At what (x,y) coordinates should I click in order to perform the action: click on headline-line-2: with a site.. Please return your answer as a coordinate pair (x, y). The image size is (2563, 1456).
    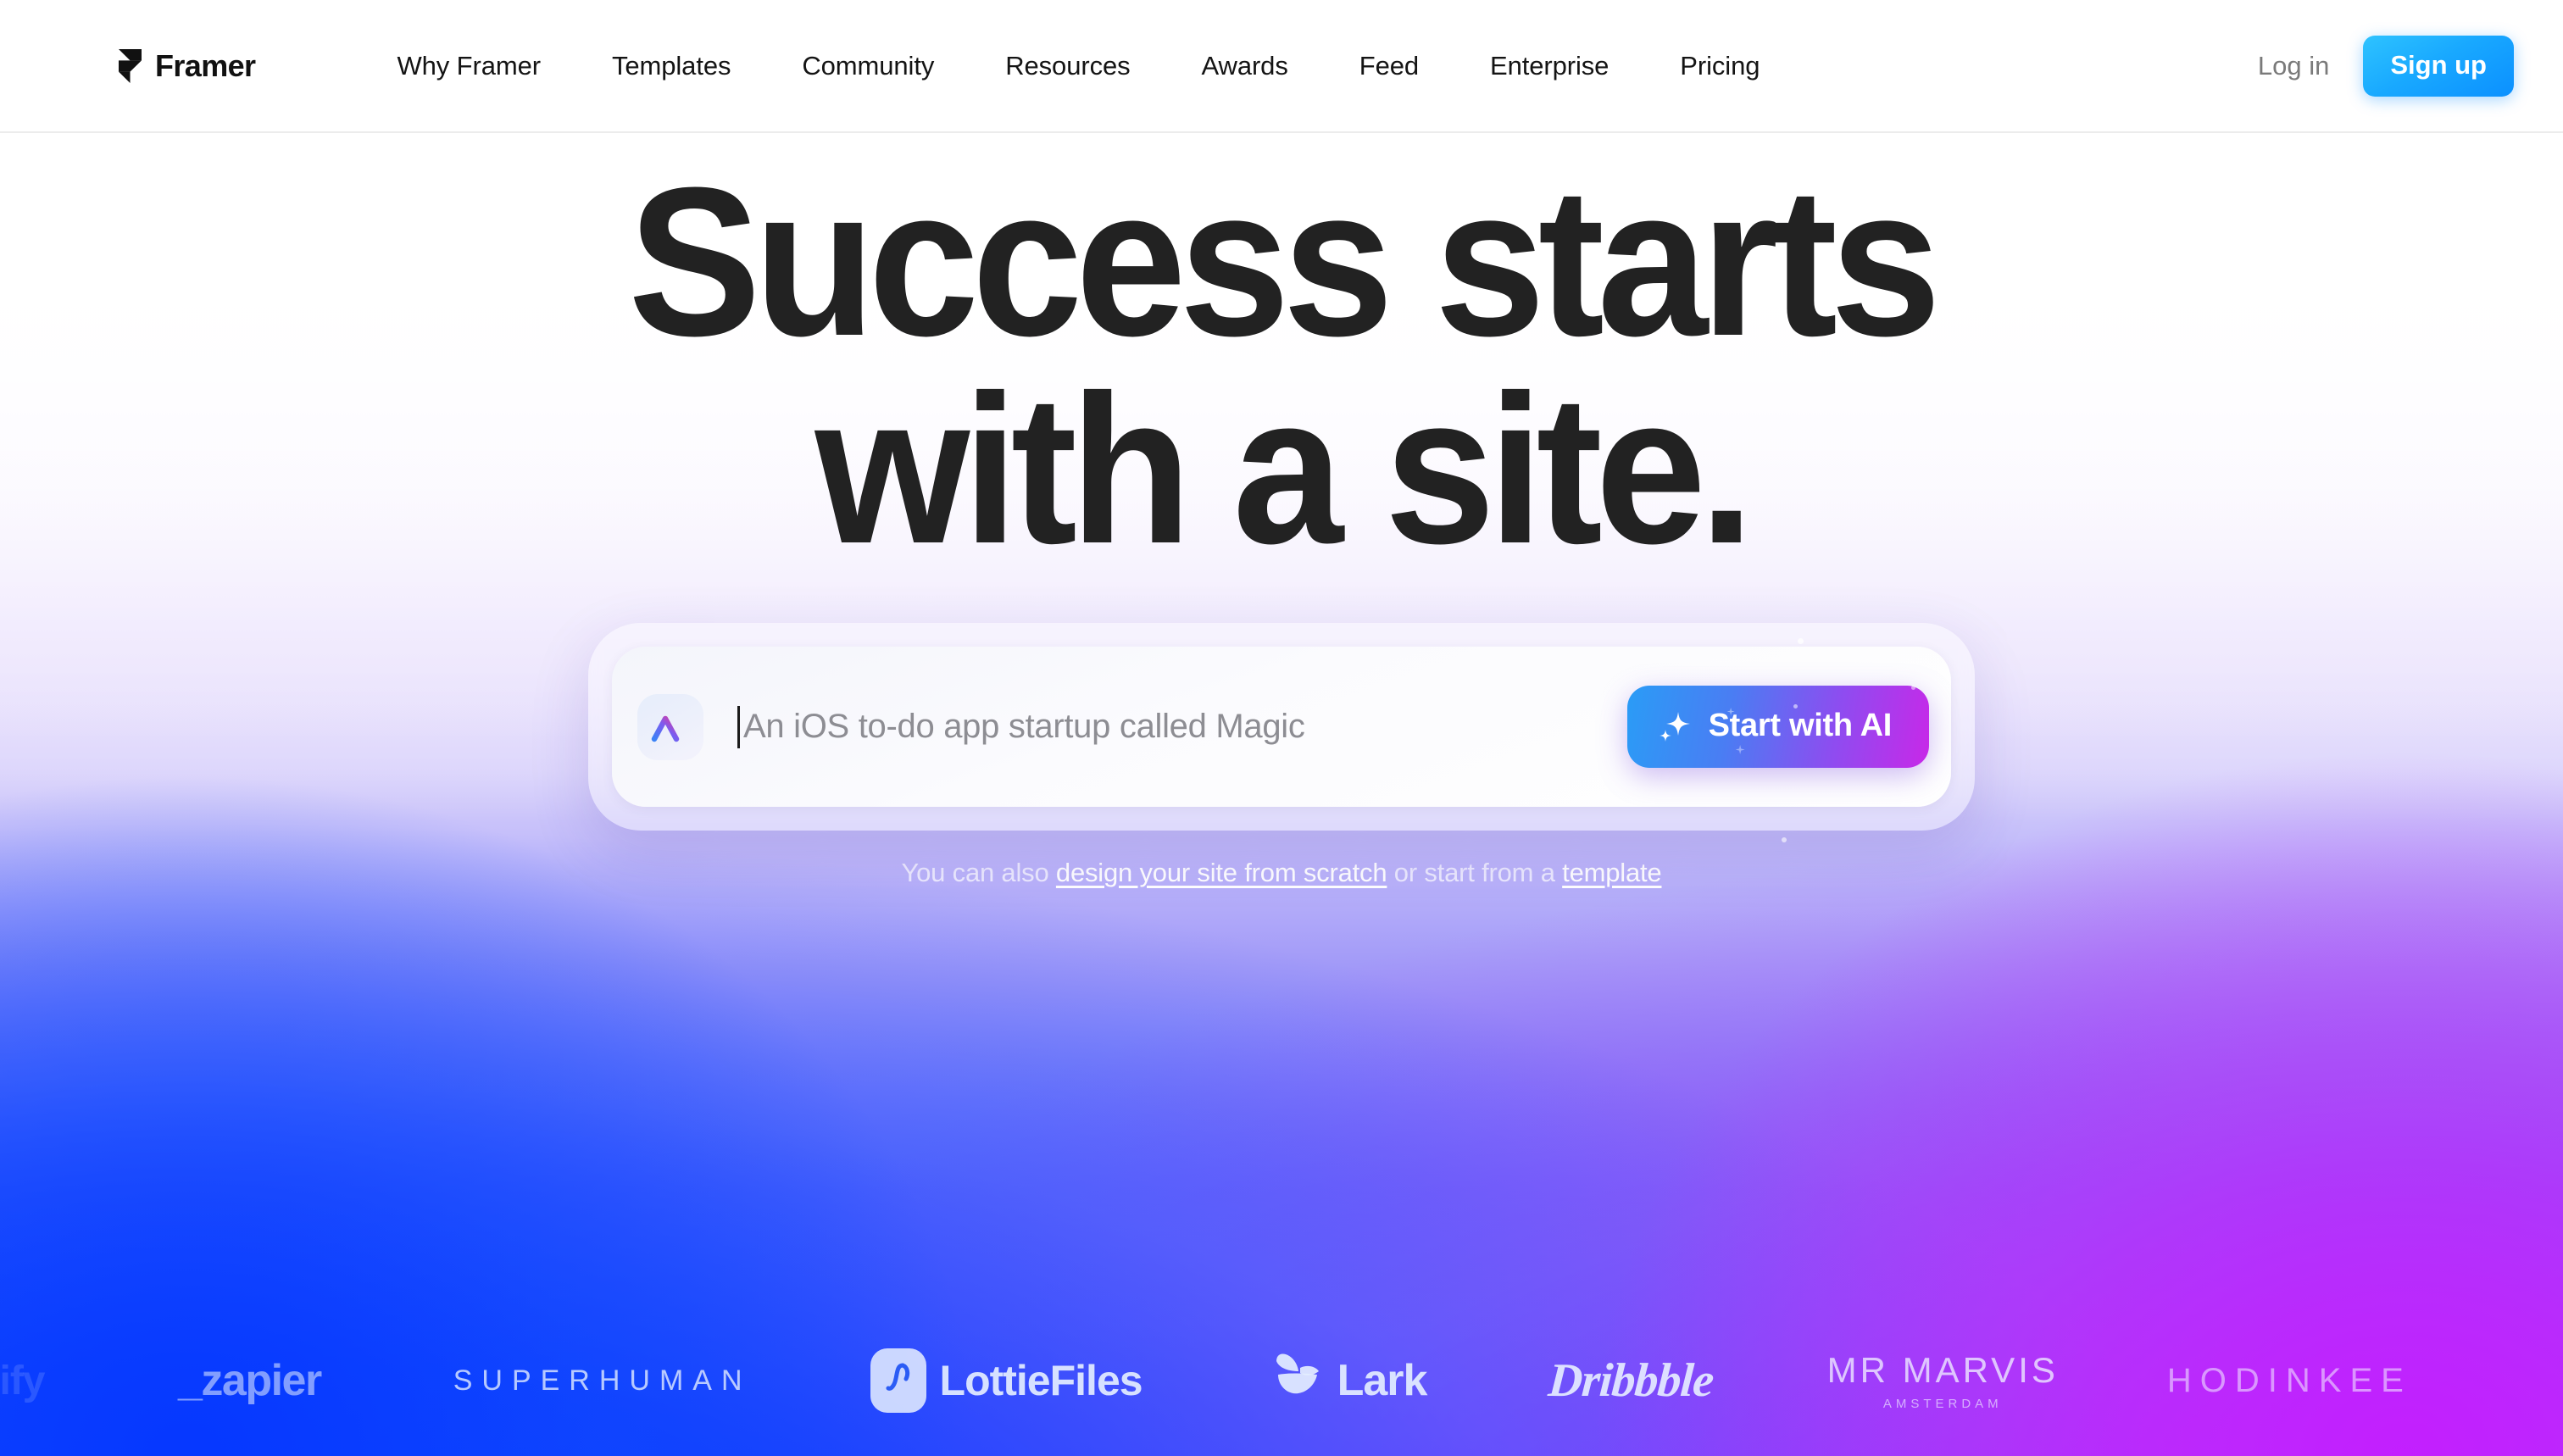
    Looking at the image, I should click on (1284, 469).